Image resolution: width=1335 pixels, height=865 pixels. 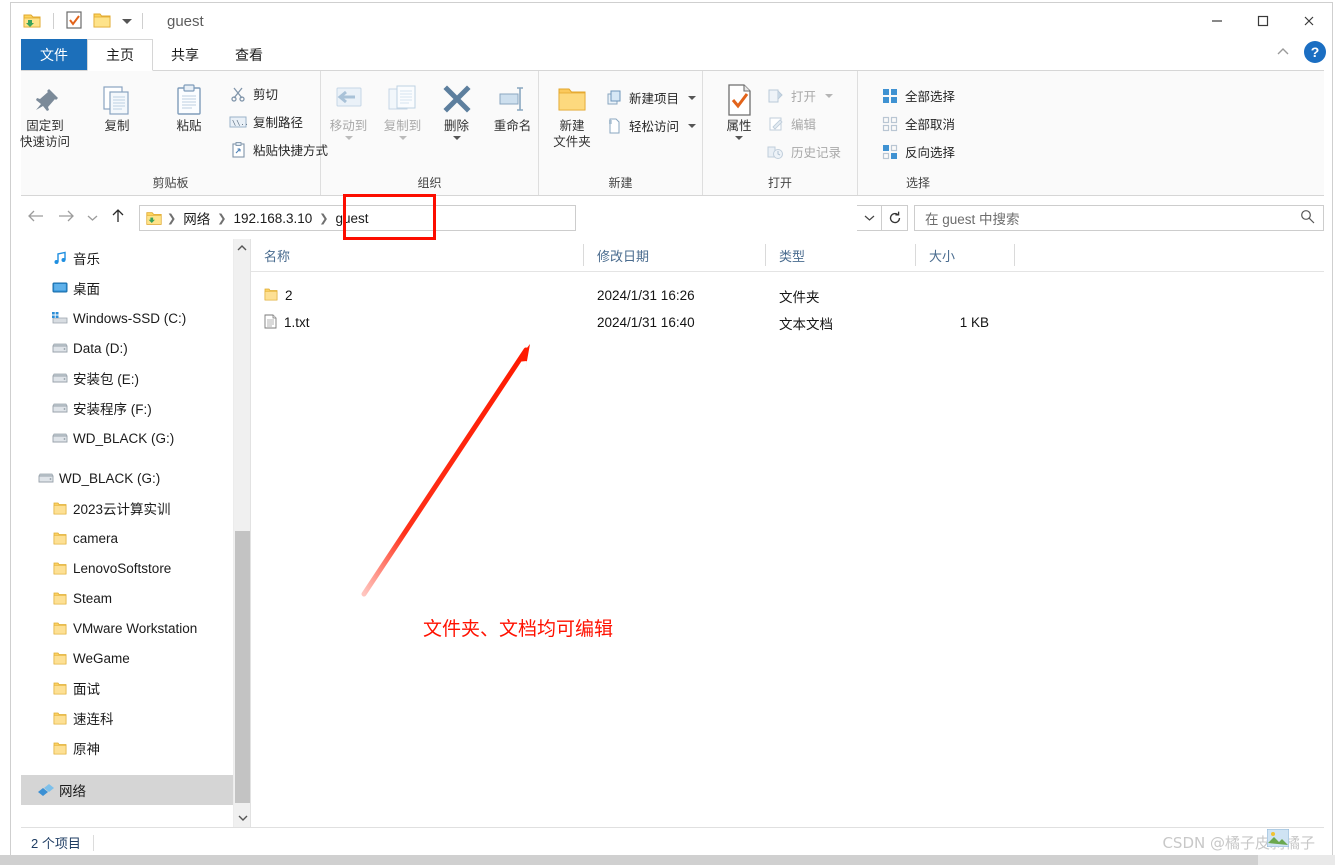 I want to click on tab-view: 查看, so click(x=249, y=55).